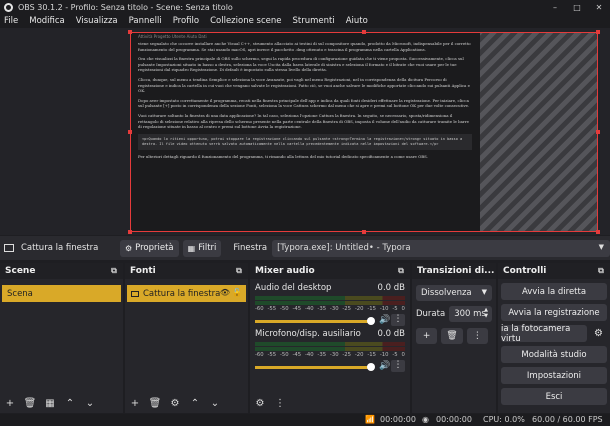 The width and height of the screenshot is (610, 426). I want to click on add-transition-icon: +, so click(427, 336).